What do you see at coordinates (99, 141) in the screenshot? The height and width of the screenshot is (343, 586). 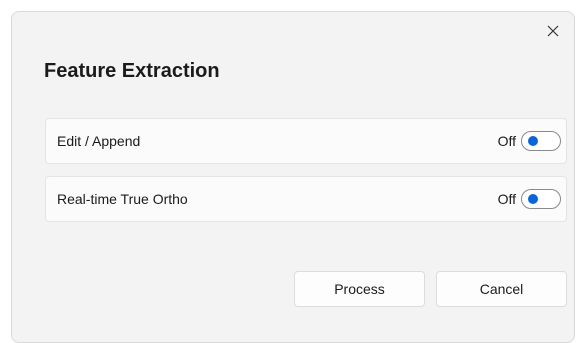 I see `setting-label: Edit / Append` at bounding box center [99, 141].